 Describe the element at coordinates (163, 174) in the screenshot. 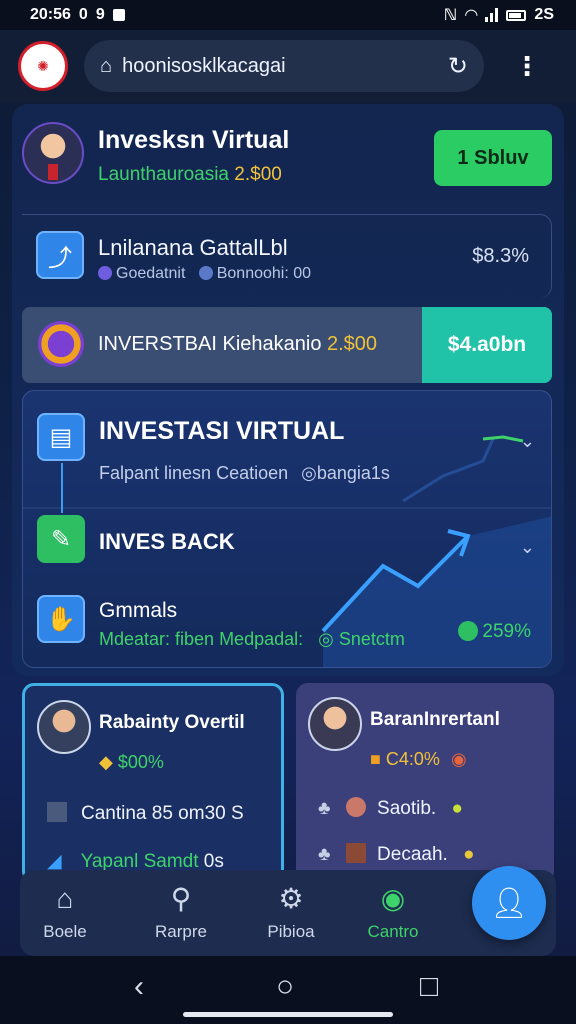

I see `profile-subtitle-text: Launthauroasia` at that location.